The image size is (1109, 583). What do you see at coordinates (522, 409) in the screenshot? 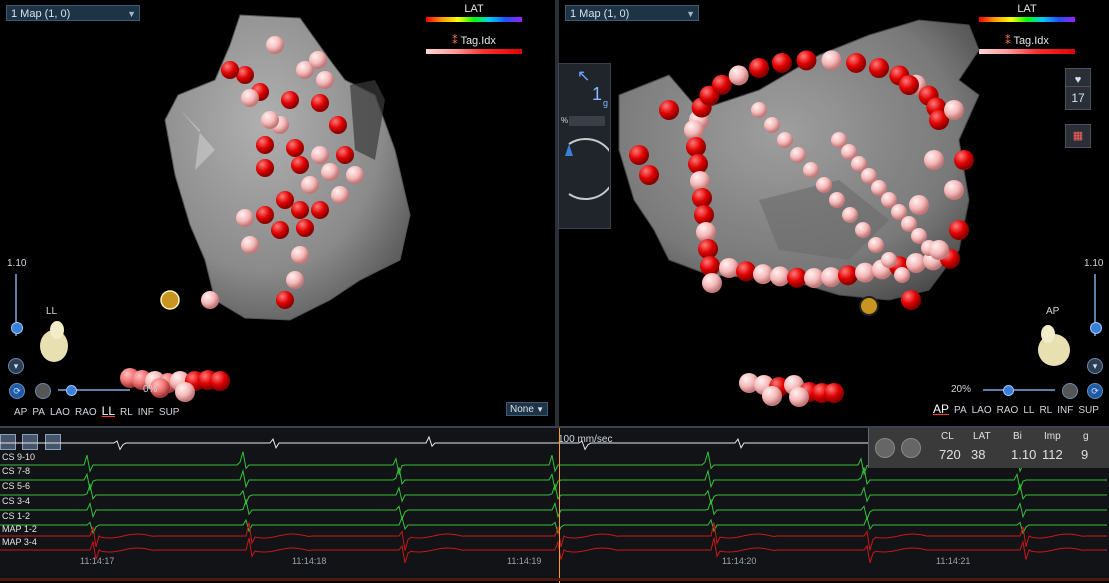
I see `none-select-label: None` at bounding box center [522, 409].